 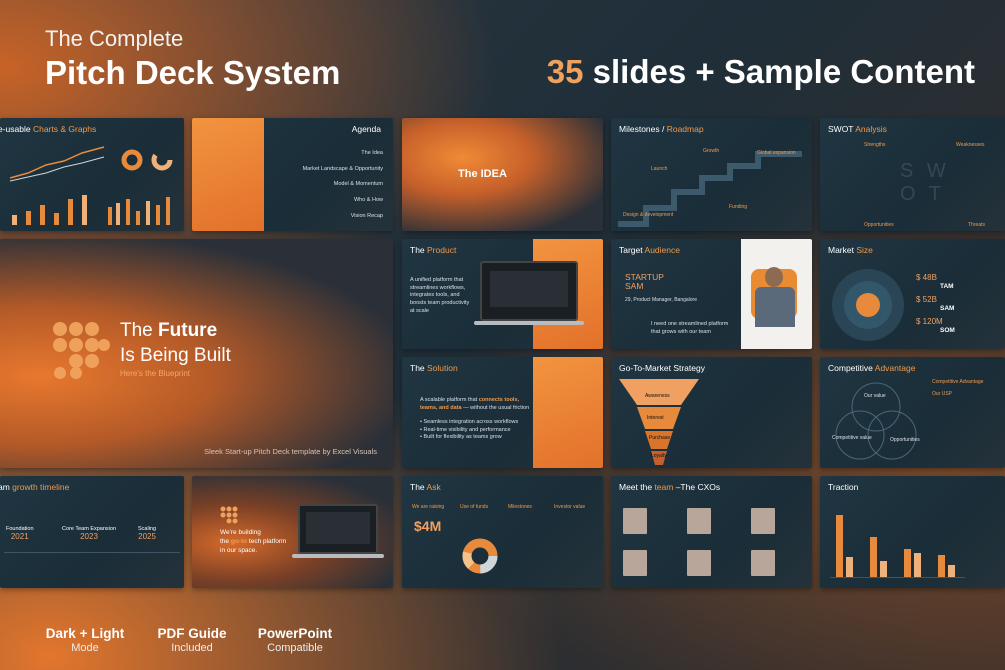 I want to click on slide-count-number: 35, so click(x=565, y=71).